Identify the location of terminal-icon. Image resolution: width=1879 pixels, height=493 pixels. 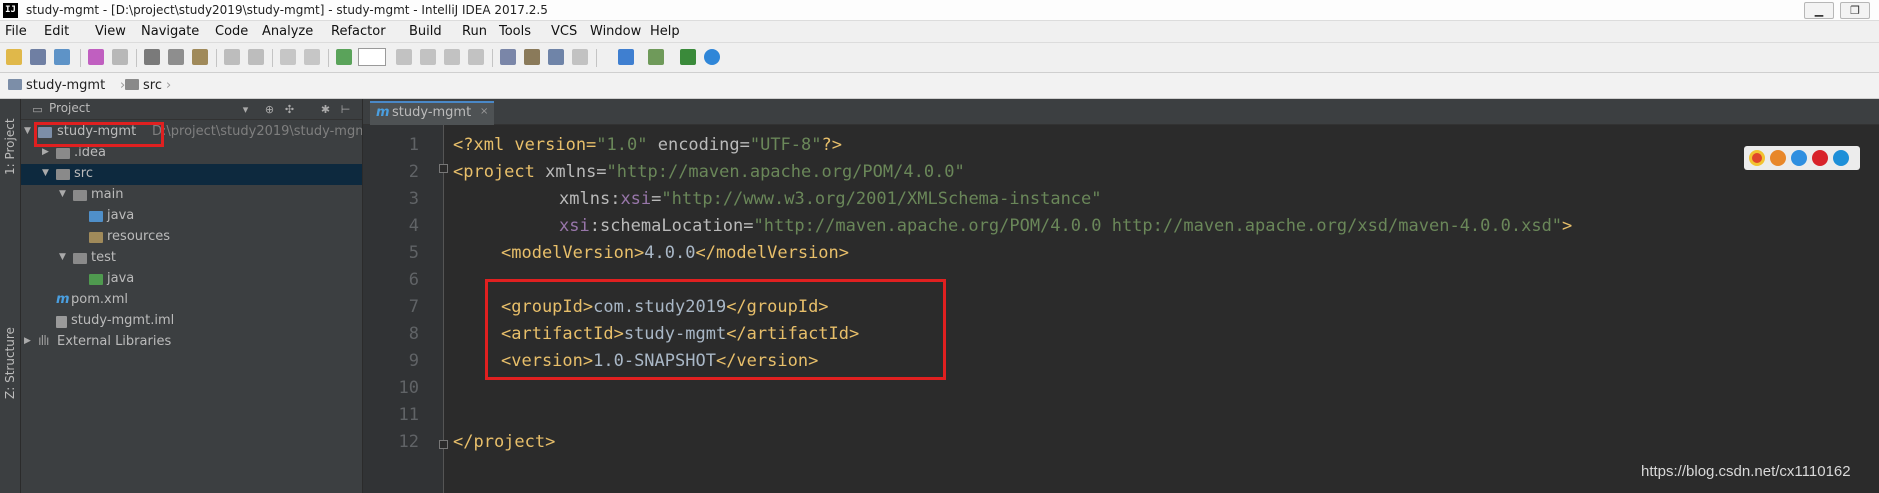
(656, 57).